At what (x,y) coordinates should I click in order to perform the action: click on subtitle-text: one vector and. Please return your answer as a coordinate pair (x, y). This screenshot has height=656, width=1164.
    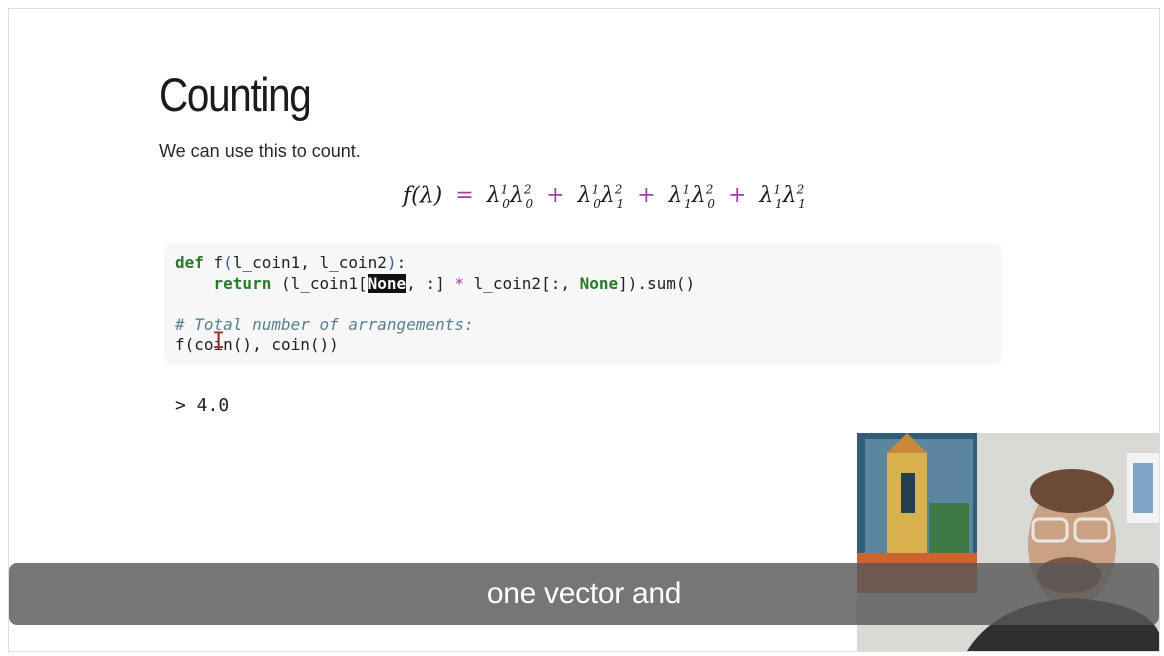
    Looking at the image, I should click on (584, 593).